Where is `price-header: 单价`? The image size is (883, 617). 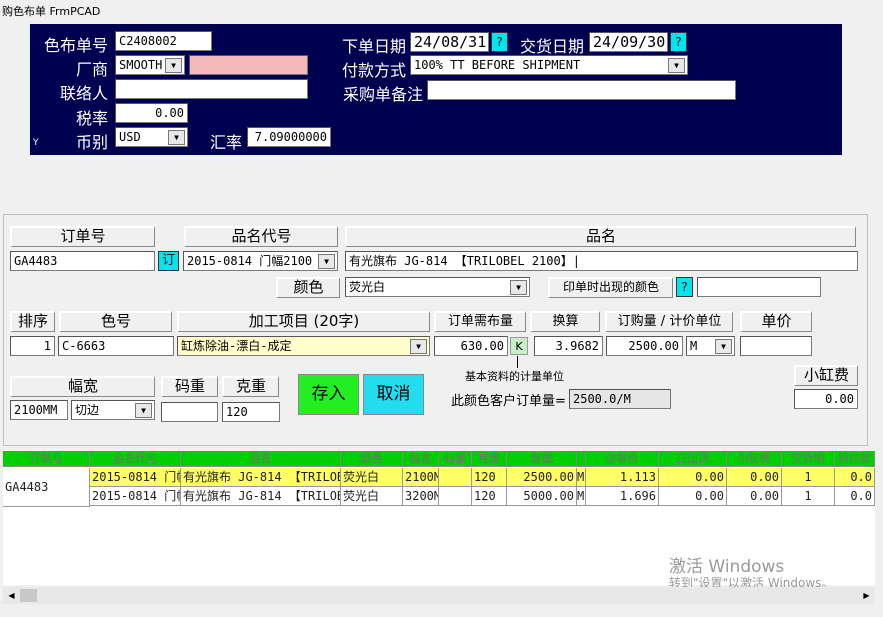 price-header: 单价 is located at coordinates (776, 321).